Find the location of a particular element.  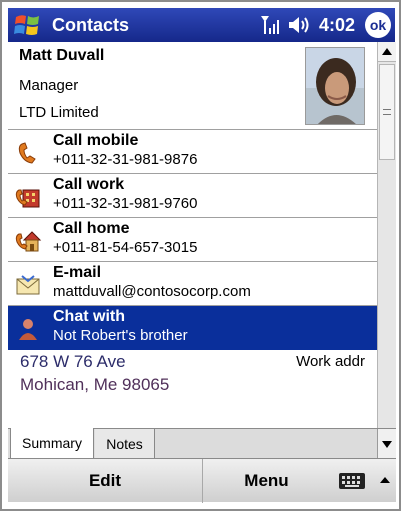

work-address: 678 W 76 Ave Mohican, Me 98065 Work addr is located at coordinates (192, 380).